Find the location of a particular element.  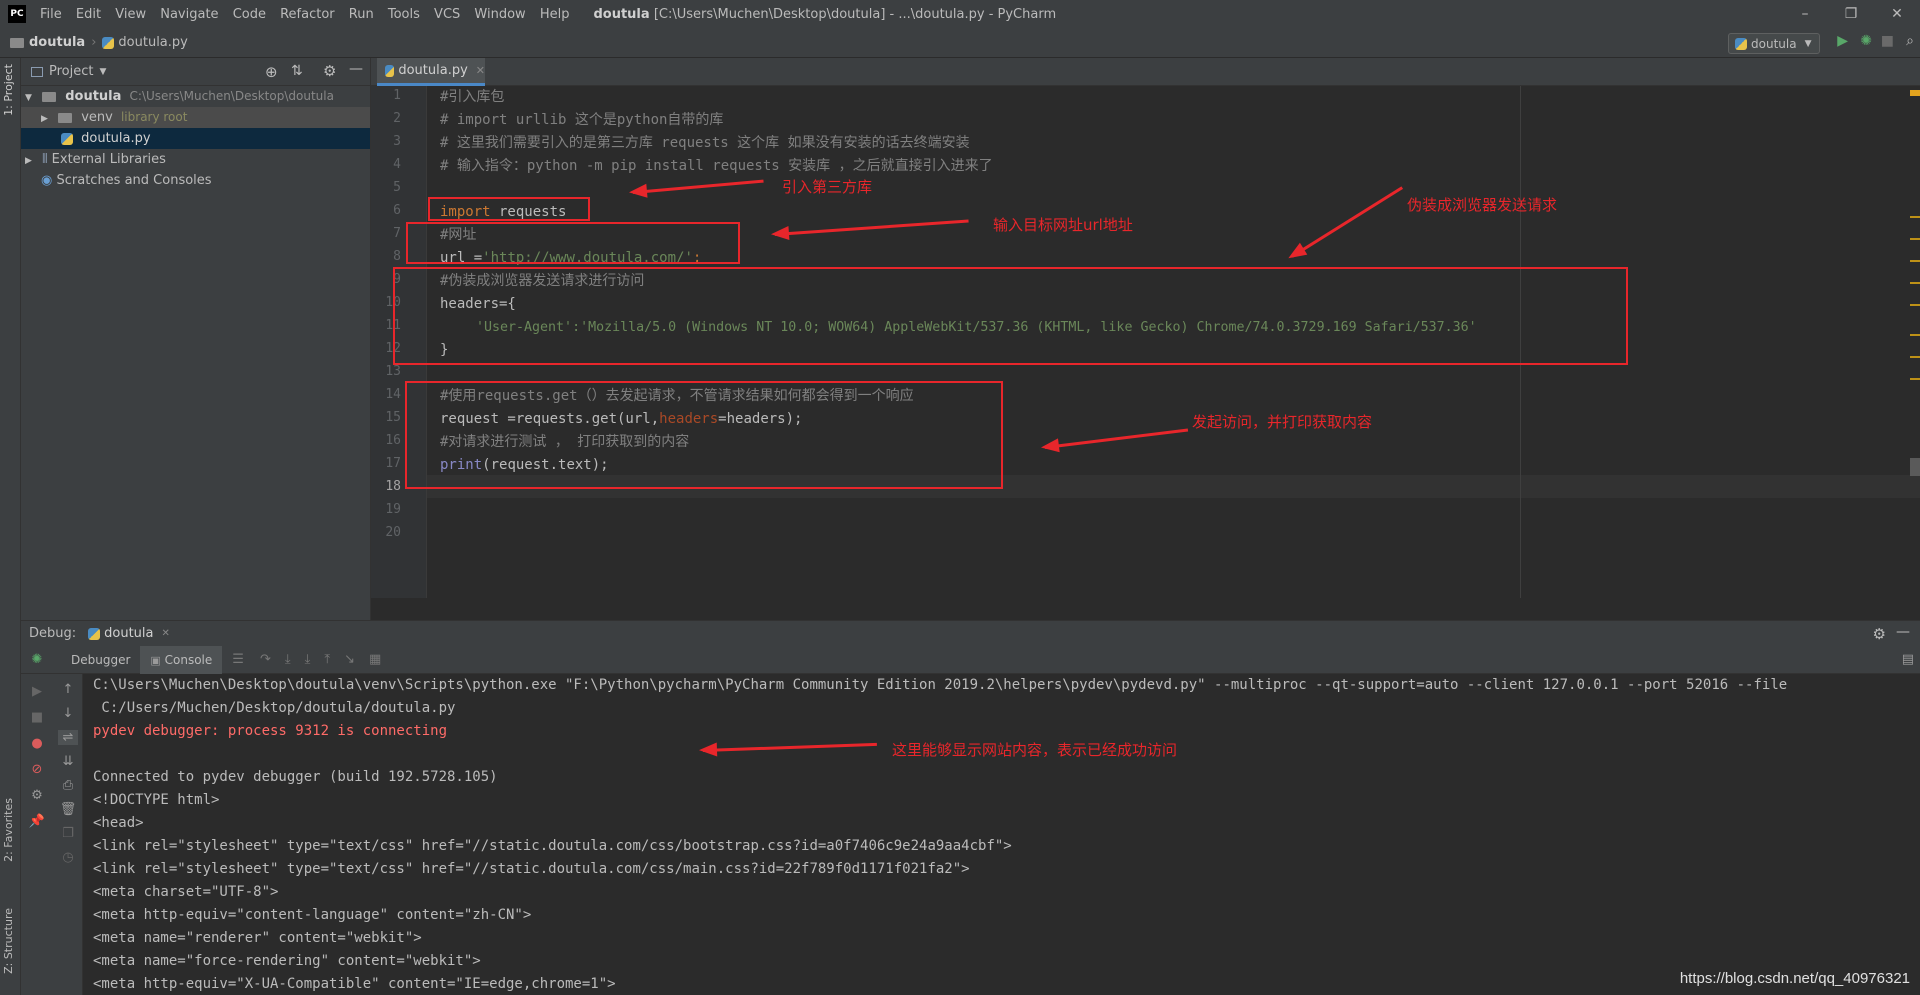

annotation-note: 伪装成浏览器发送请求 is located at coordinates (1482, 205).